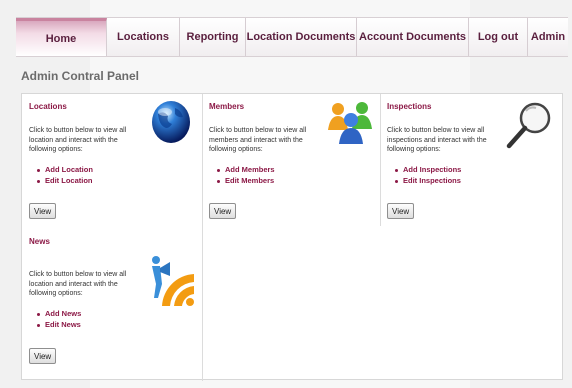 Image resolution: width=572 pixels, height=388 pixels. I want to click on option-list: Add Members Edit Members, so click(246, 175).